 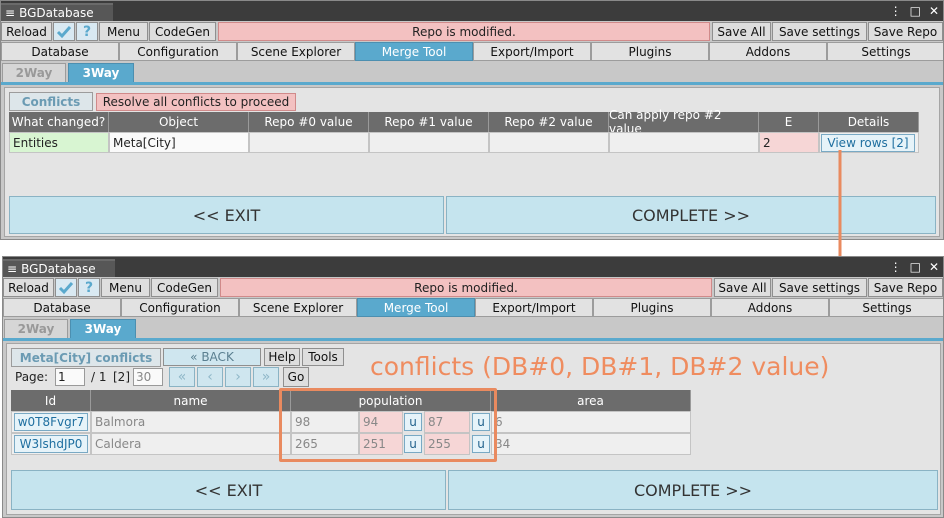 I want to click on table-row-cell-name: Balmora, so click(x=191, y=422).